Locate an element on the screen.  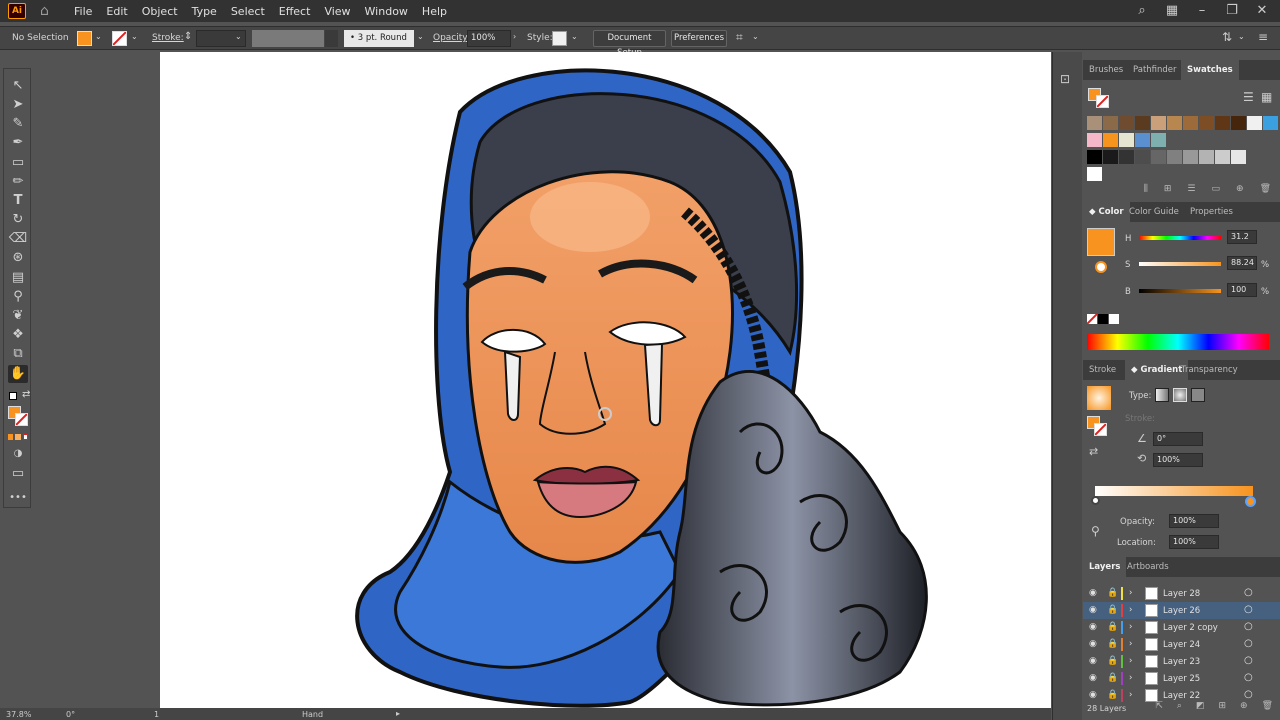
style-dropdown-icon: ⌄ is located at coordinates (574, 36).